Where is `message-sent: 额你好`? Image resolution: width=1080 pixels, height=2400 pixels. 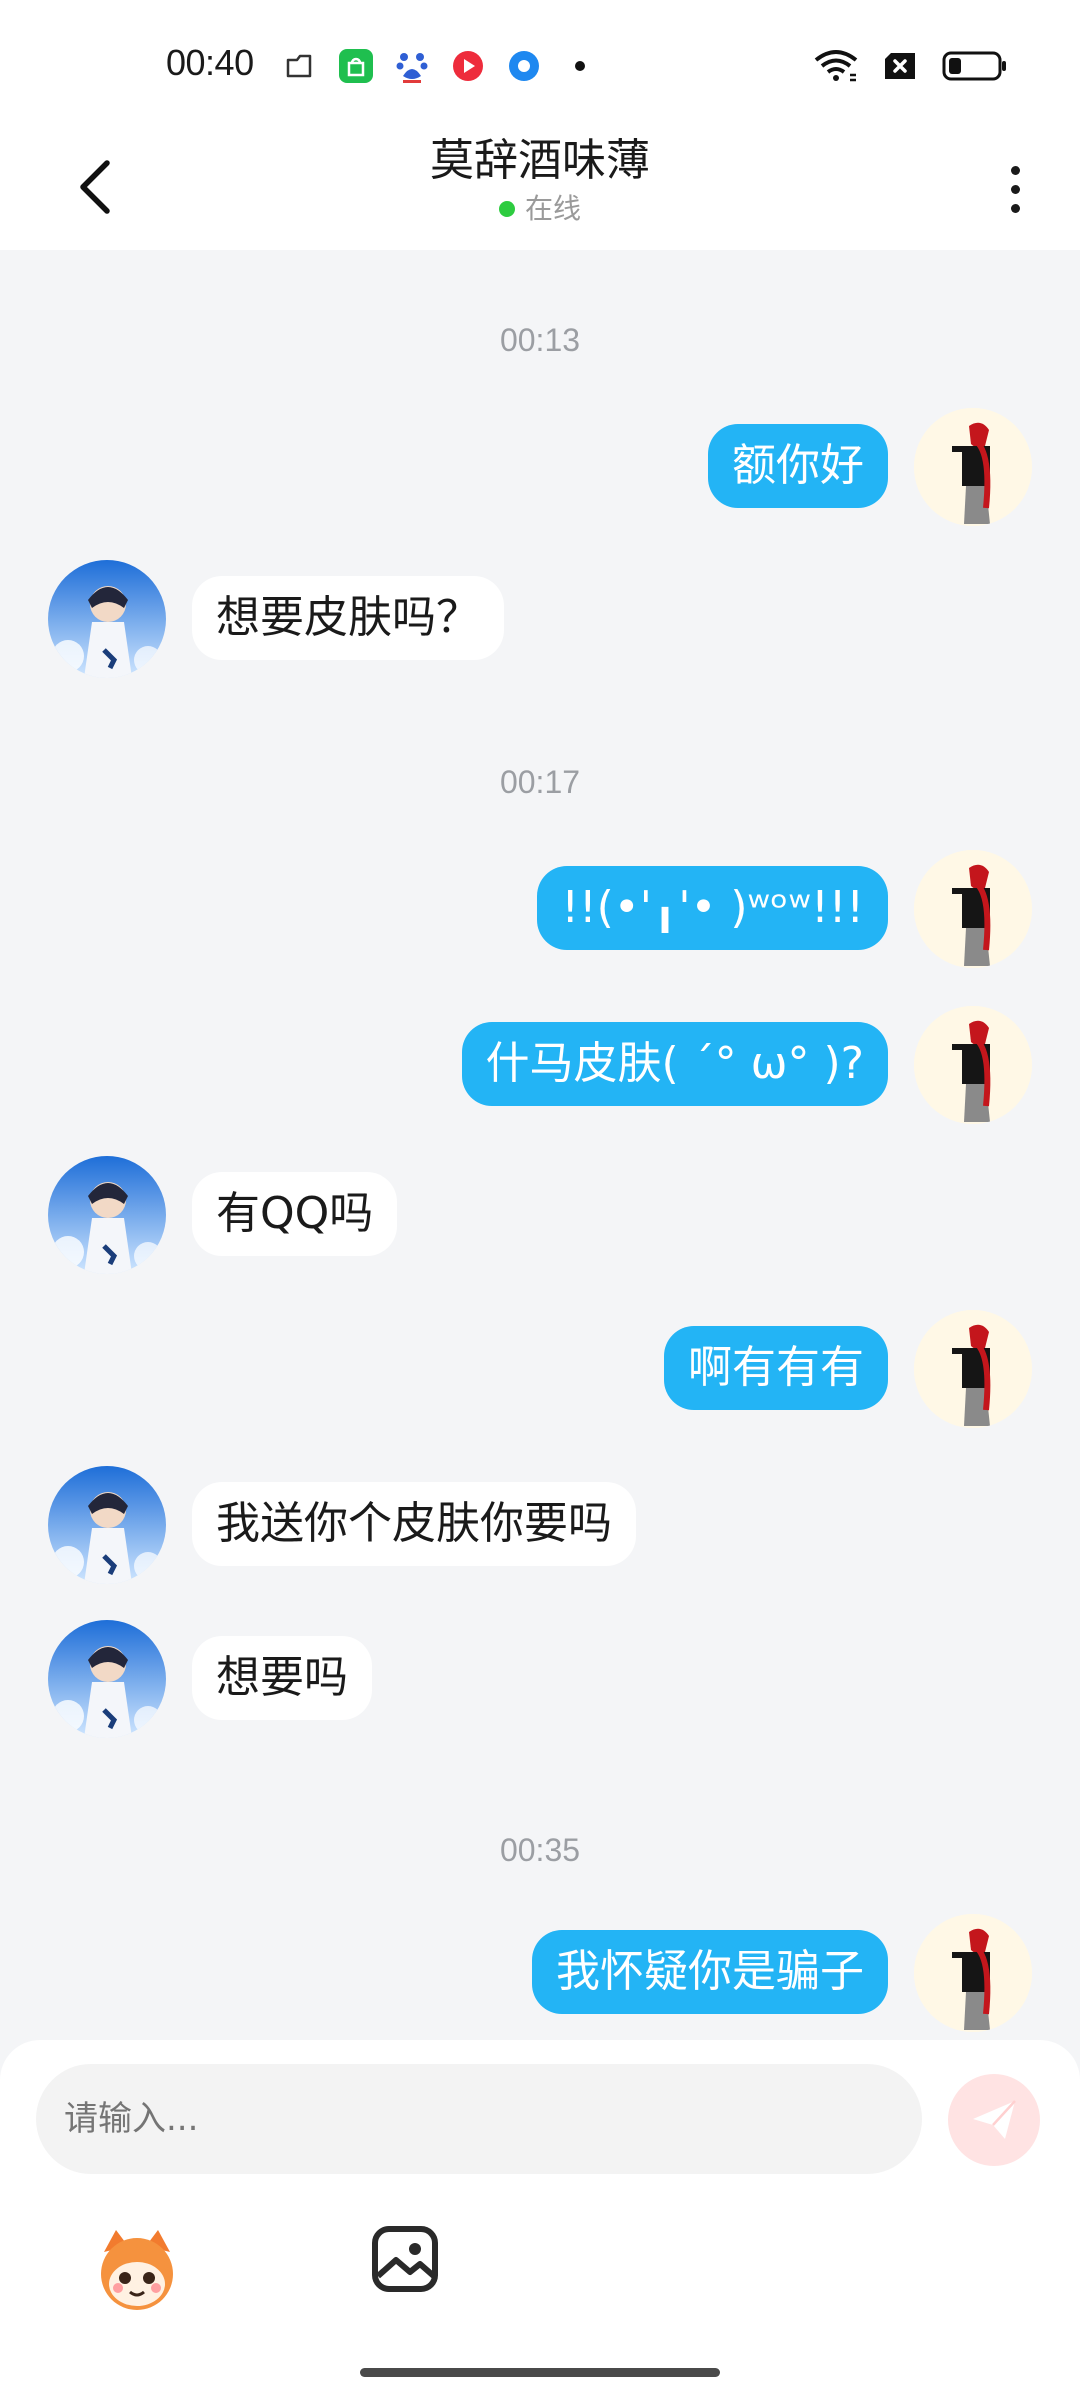
message-sent: 额你好 is located at coordinates (540, 470).